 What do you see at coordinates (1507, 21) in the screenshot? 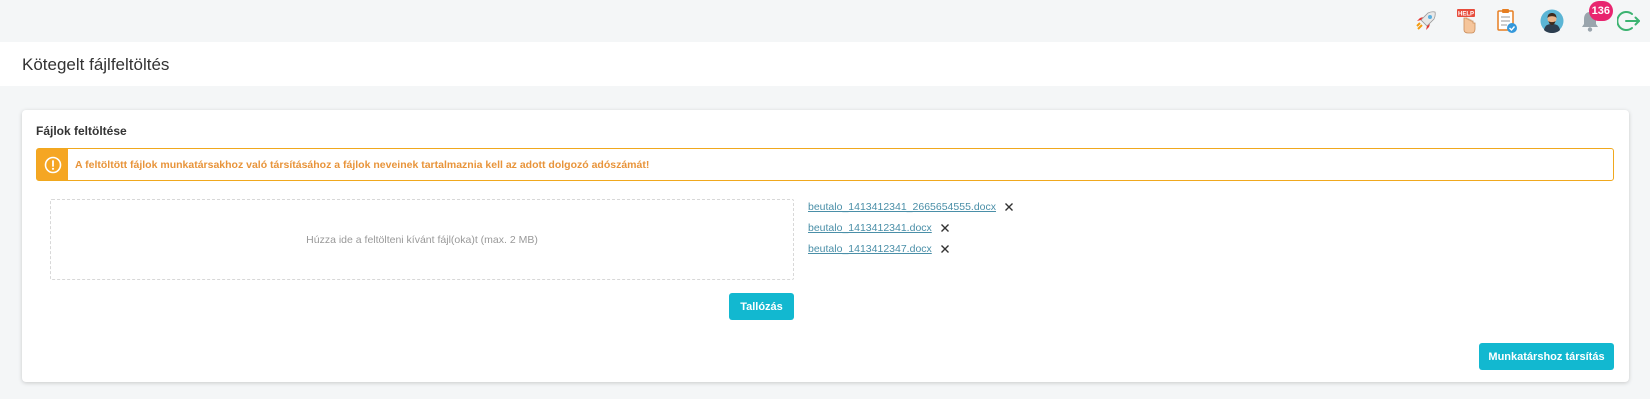
I see `checklist-icon` at bounding box center [1507, 21].